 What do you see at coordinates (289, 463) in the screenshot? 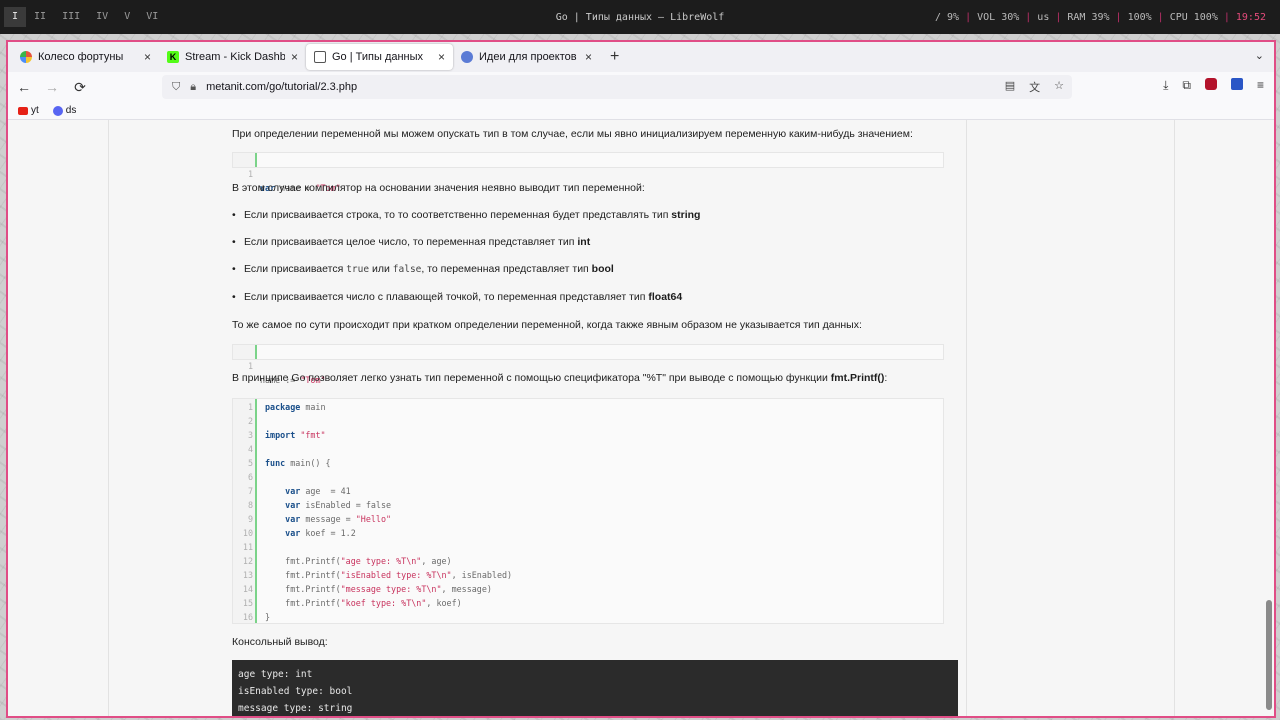
I see `code-line: 5 func main() {` at bounding box center [289, 463].